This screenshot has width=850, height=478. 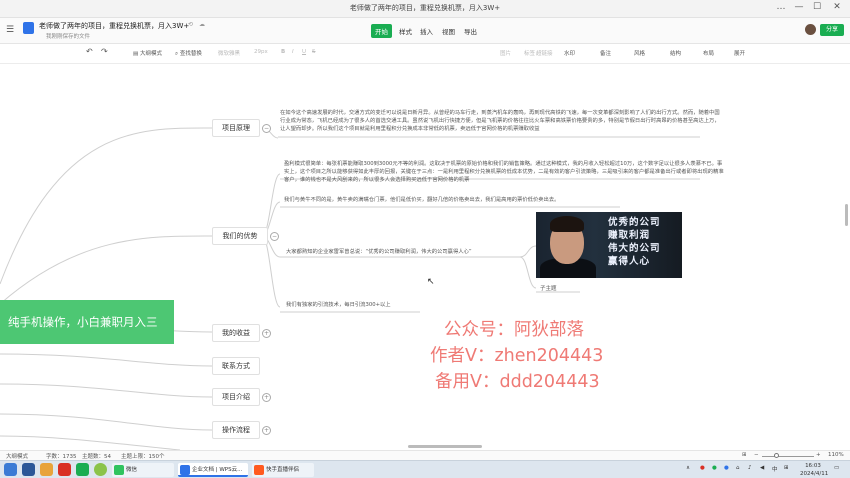 What do you see at coordinates (776, 455) in the screenshot?
I see `zoom-slider-handle` at bounding box center [776, 455].